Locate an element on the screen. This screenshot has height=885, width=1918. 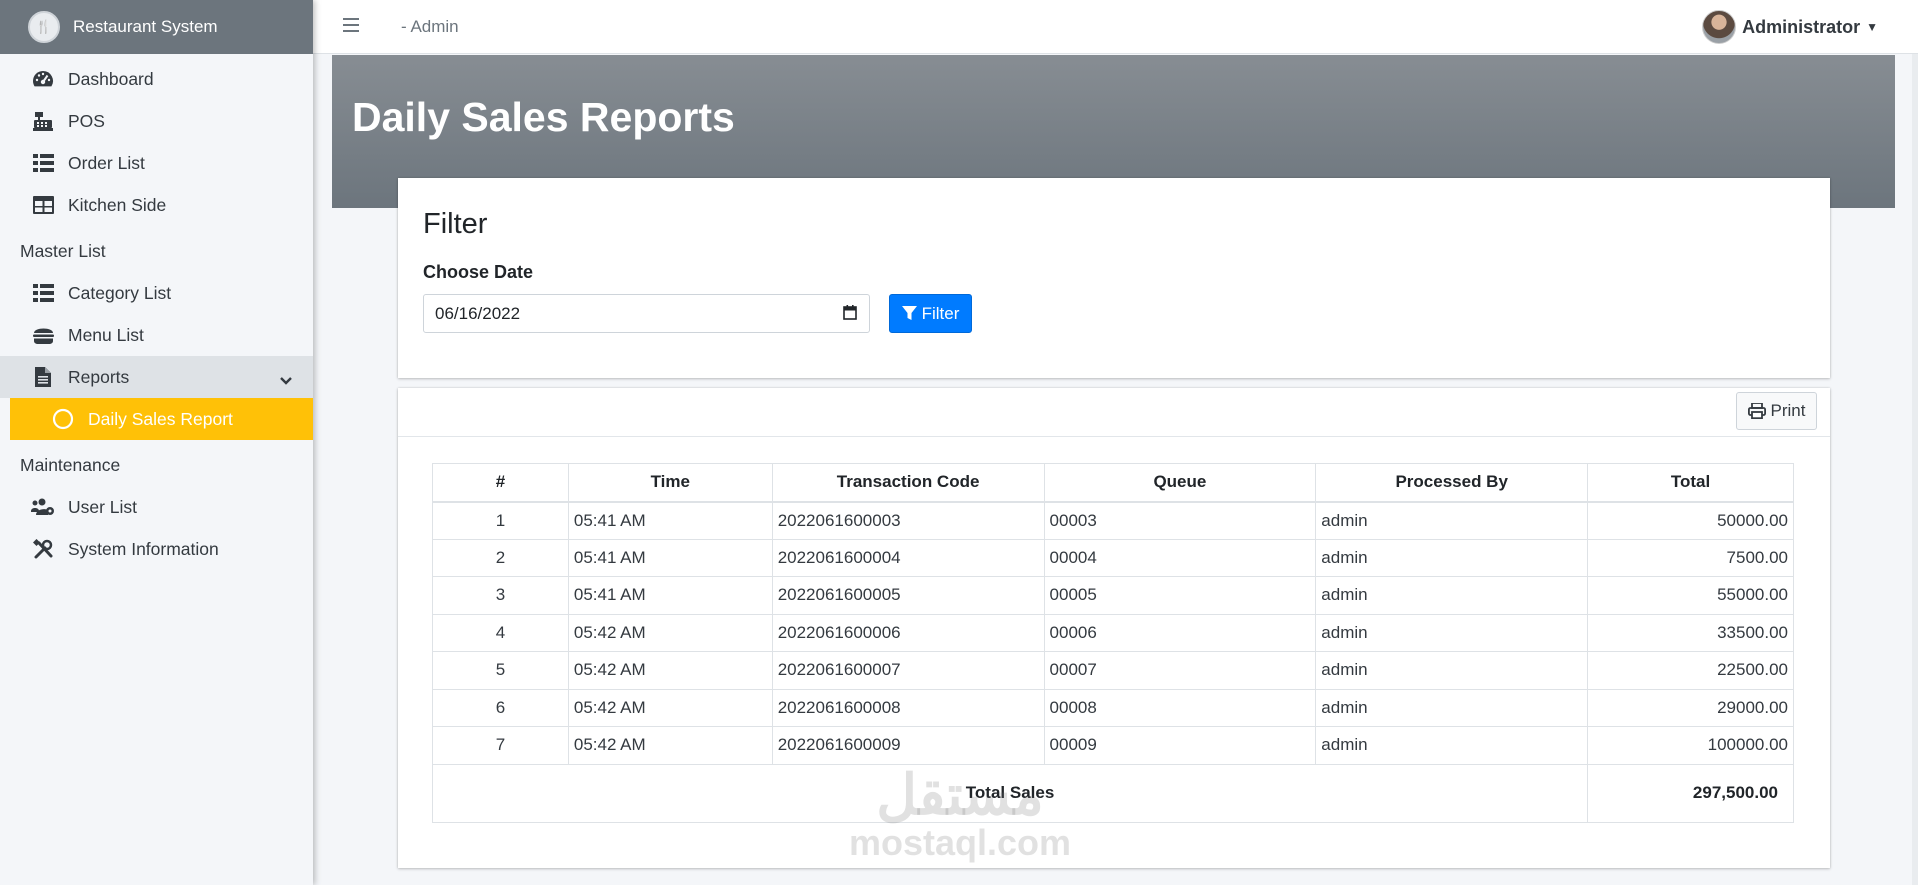
table-icon is located at coordinates (43, 205).